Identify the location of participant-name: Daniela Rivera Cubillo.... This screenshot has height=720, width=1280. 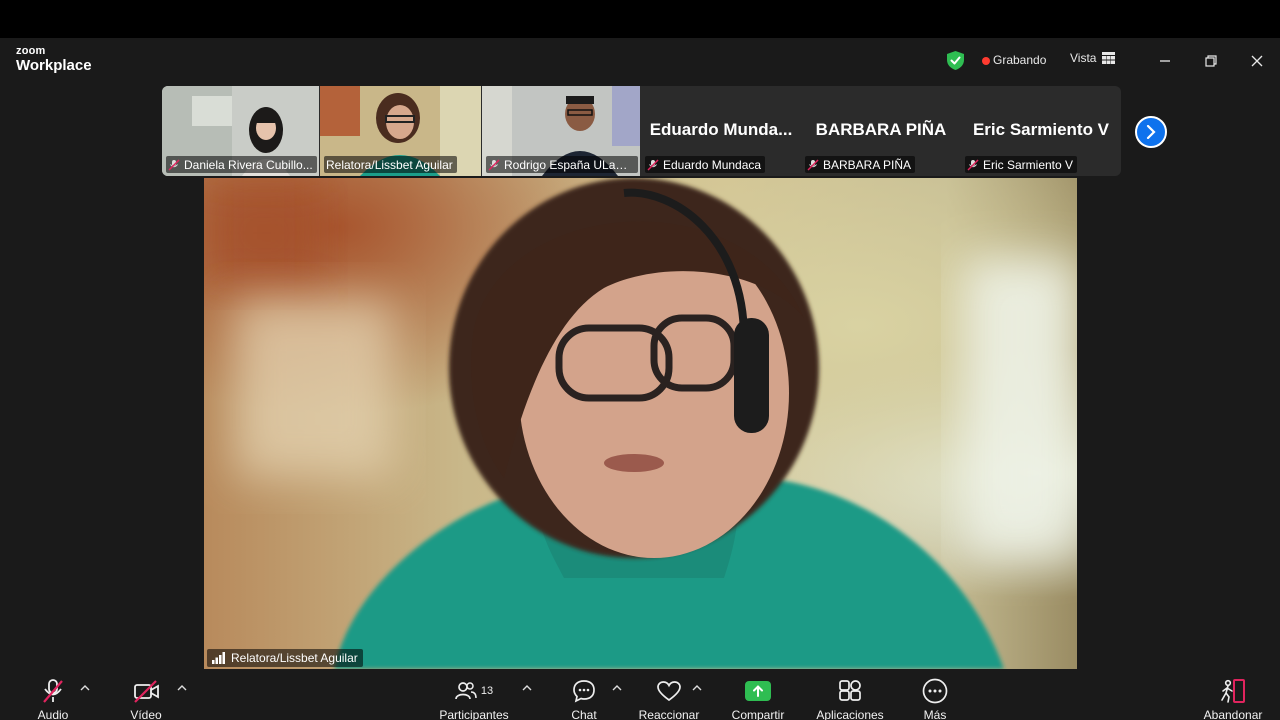
(248, 164).